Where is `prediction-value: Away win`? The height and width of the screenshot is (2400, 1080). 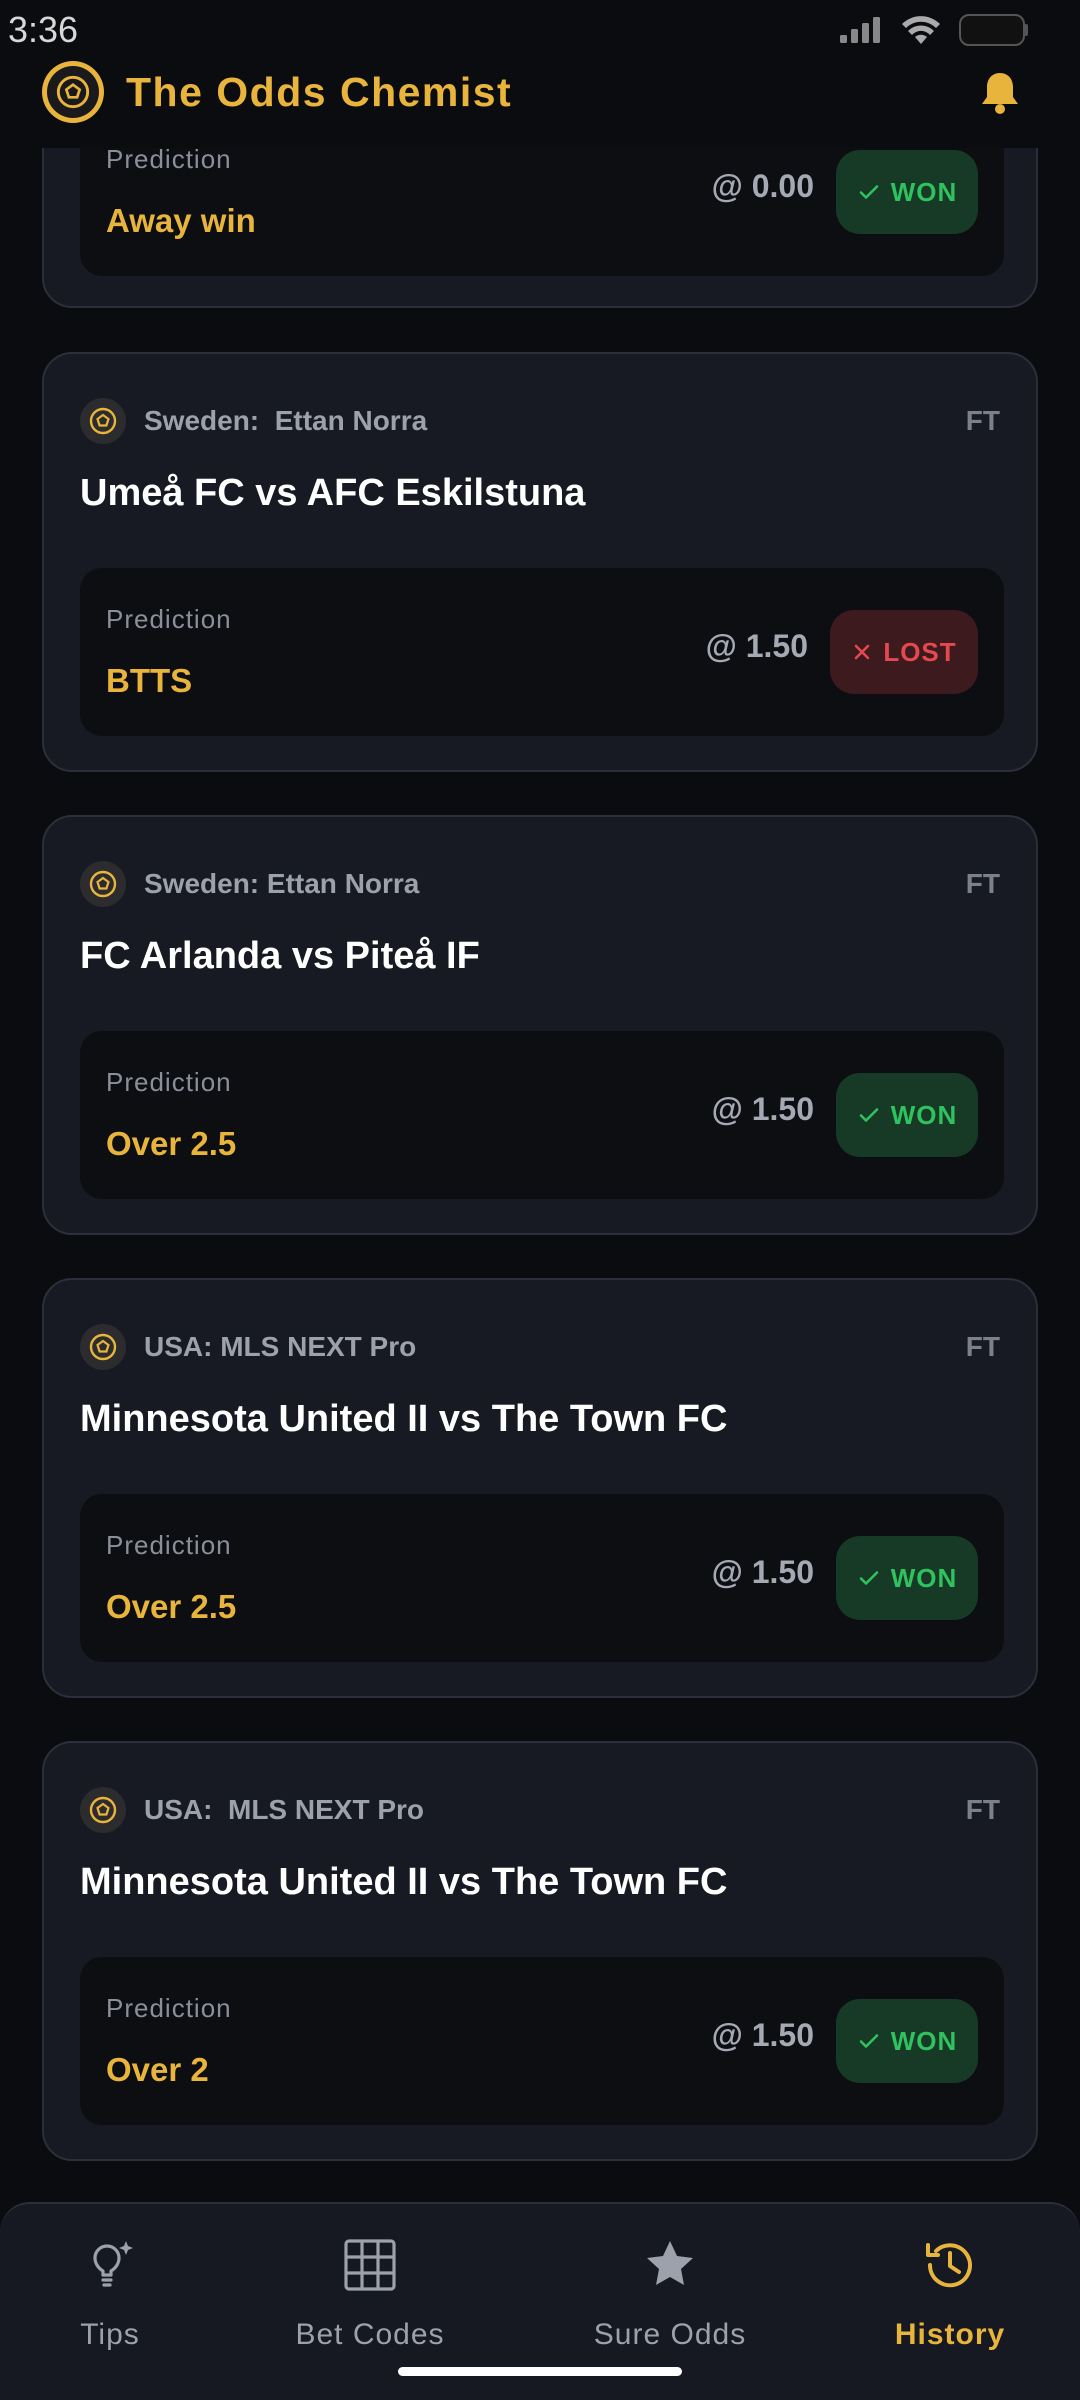 prediction-value: Away win is located at coordinates (181, 220).